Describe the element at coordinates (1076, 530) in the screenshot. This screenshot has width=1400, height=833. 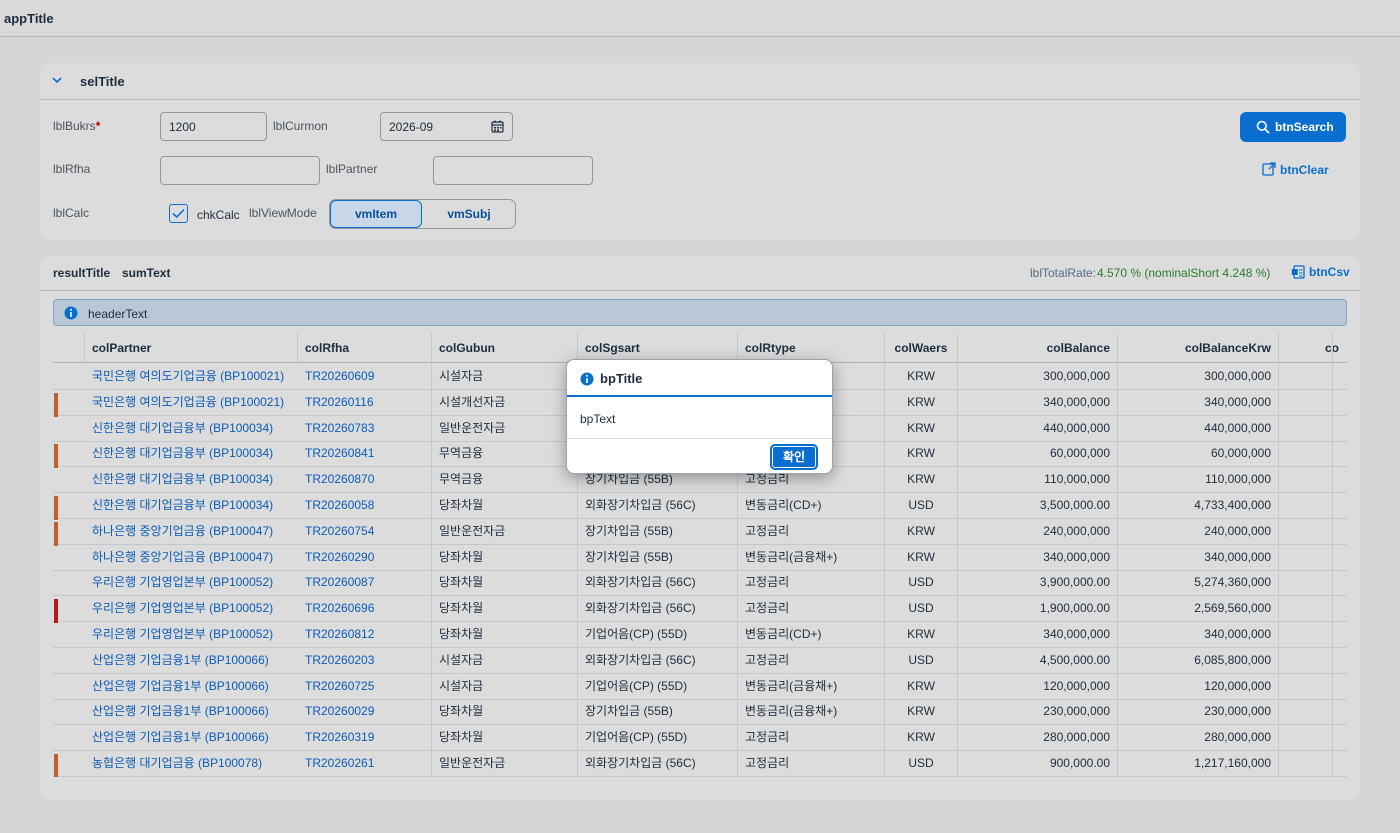
I see `cell-balance: 240,000,000` at that location.